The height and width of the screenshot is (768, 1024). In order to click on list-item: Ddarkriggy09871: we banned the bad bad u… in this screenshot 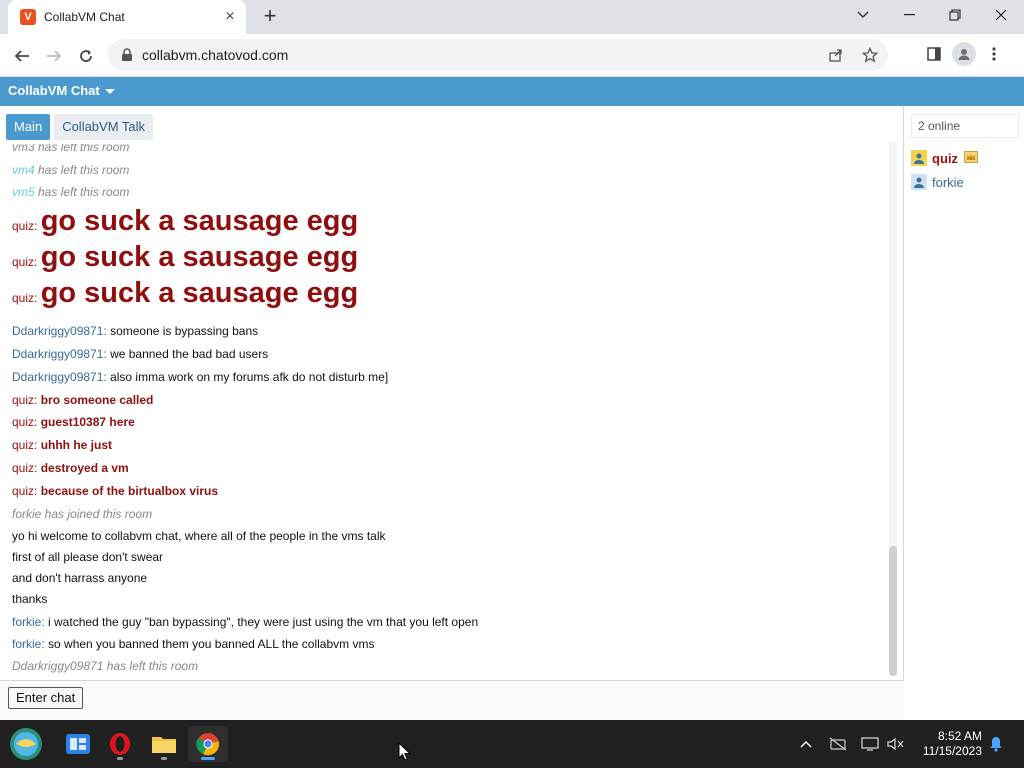, I will do `click(140, 354)`.